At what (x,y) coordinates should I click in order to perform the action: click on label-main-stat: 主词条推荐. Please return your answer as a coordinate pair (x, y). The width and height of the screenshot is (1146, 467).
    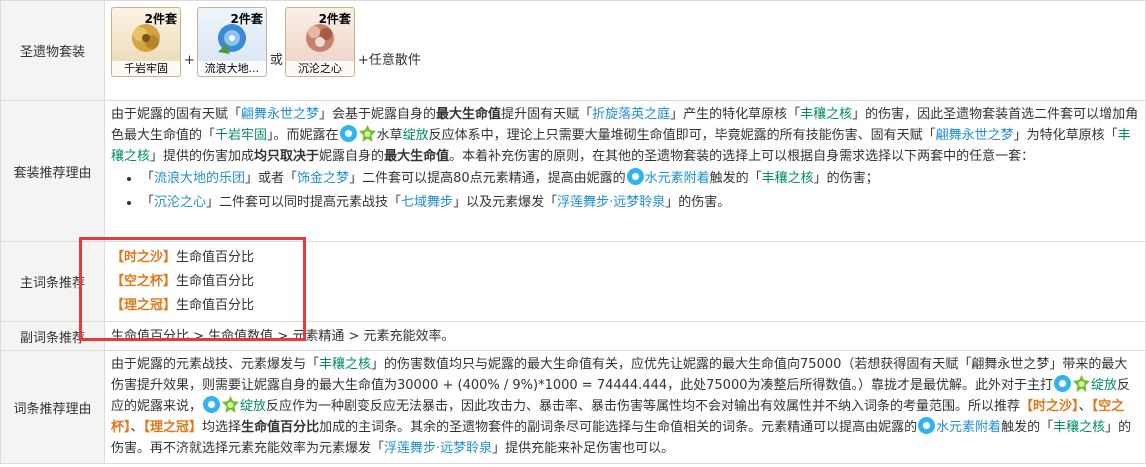
    Looking at the image, I should click on (52, 281).